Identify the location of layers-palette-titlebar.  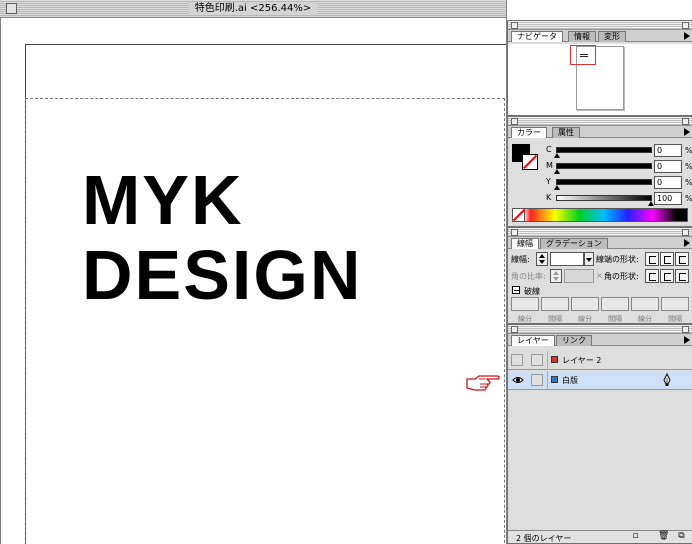
(600, 329).